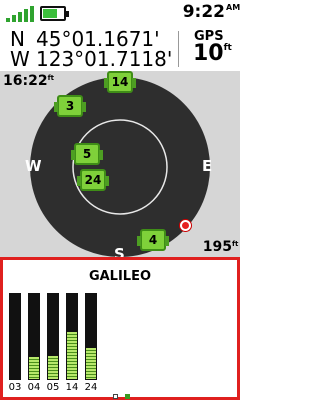 This screenshot has width=320, height=400. Describe the element at coordinates (53, 387) in the screenshot. I see `signal-bar-label: 05` at that location.